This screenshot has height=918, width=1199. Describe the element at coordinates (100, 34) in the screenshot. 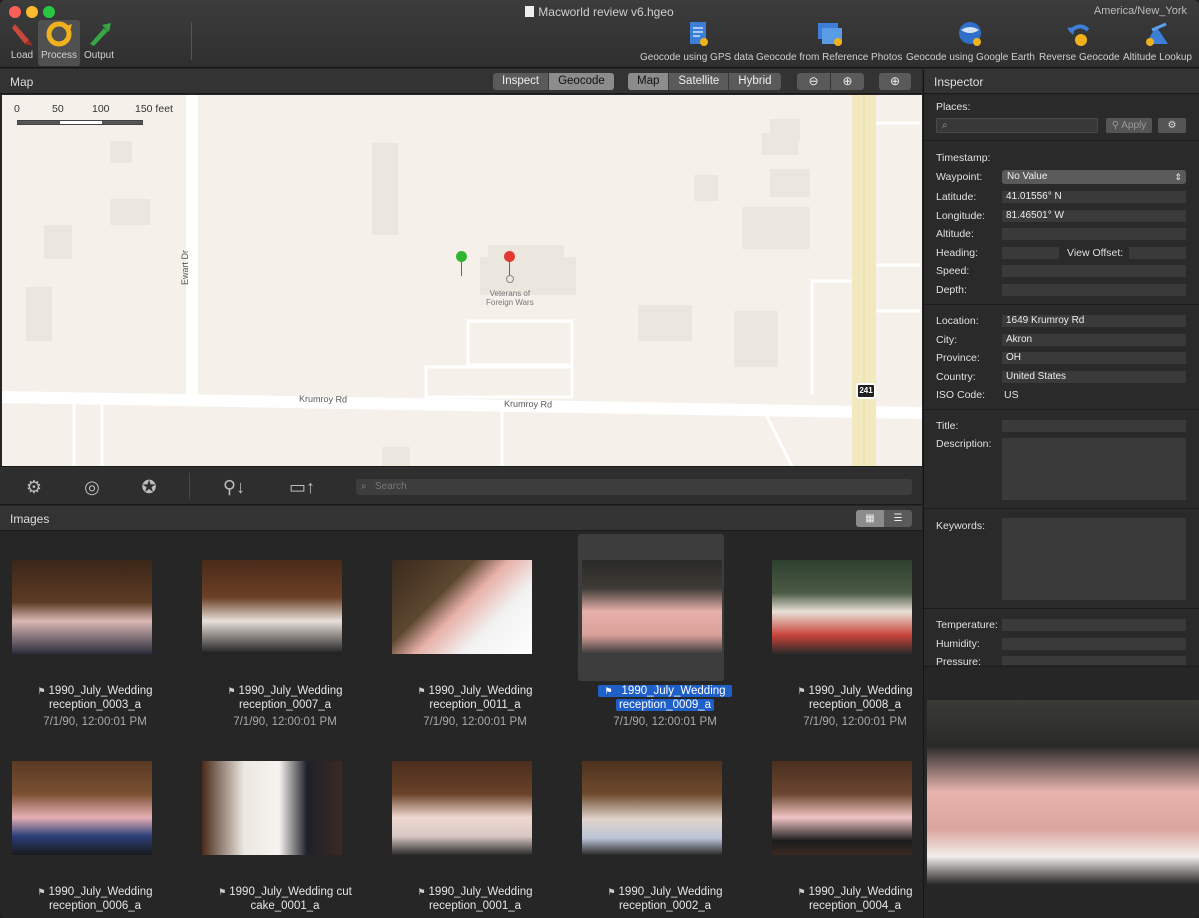

I see `output-icon` at that location.